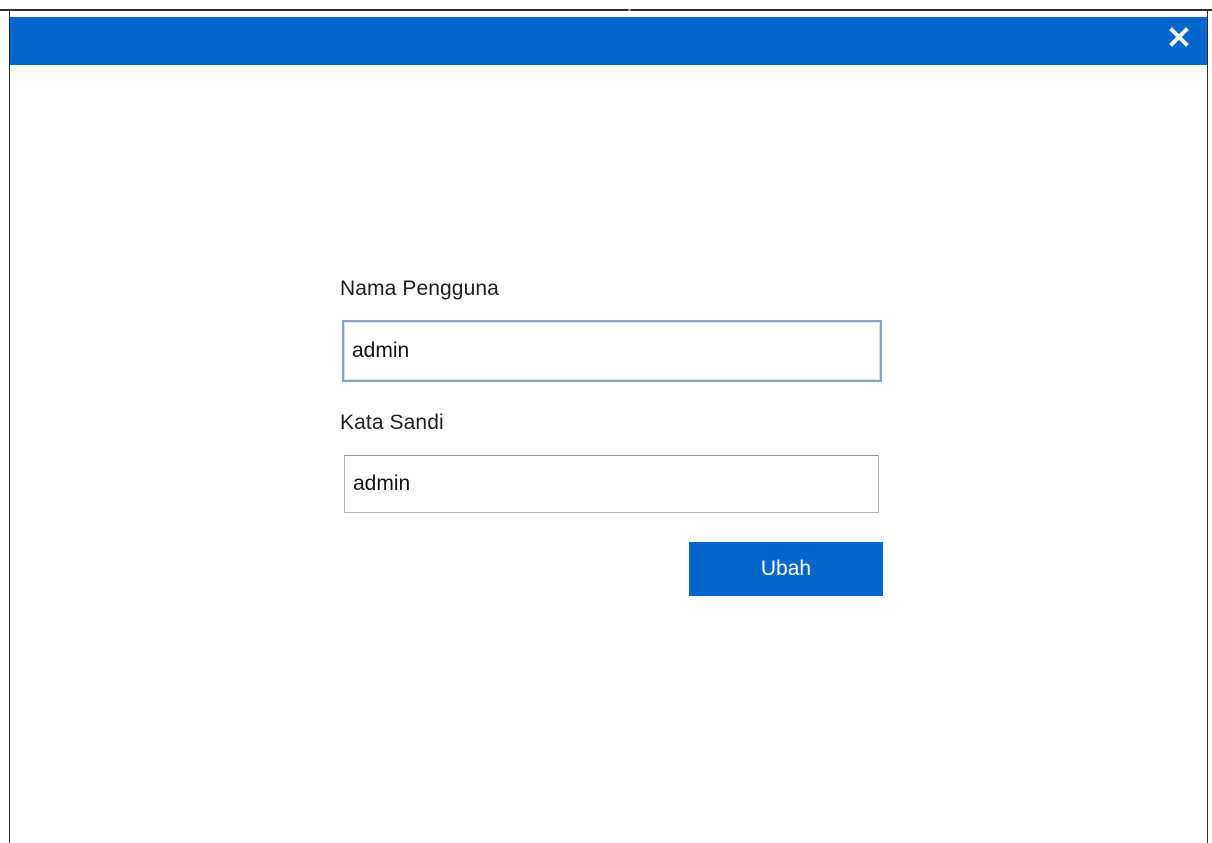 Image resolution: width=1212 pixels, height=843 pixels. Describe the element at coordinates (419, 288) in the screenshot. I see `username-label: Nama Pengguna` at that location.